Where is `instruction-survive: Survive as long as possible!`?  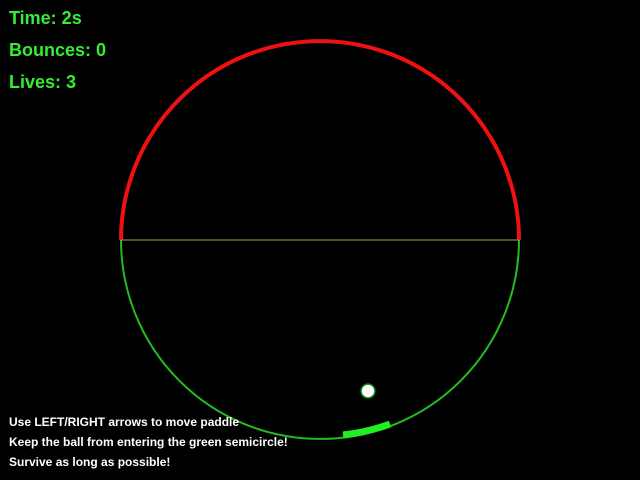 instruction-survive: Survive as long as possible! is located at coordinates (90, 462).